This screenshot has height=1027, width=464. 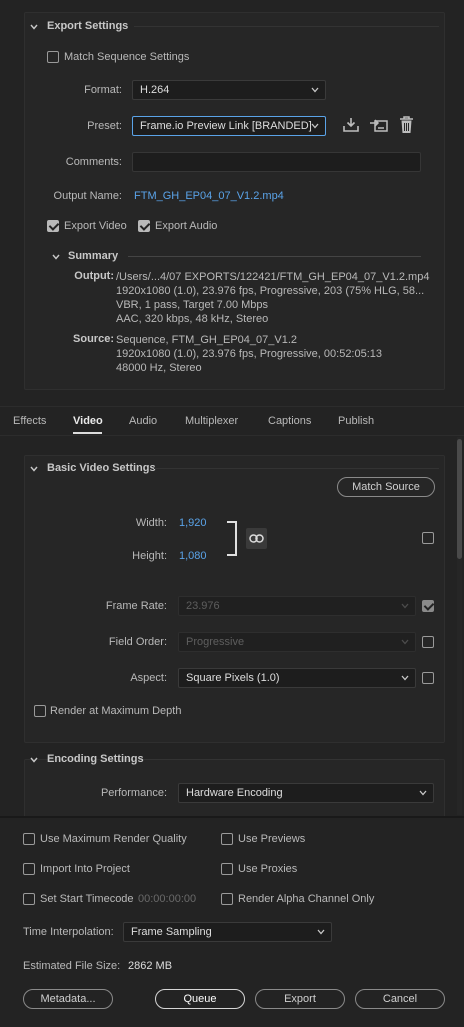 What do you see at coordinates (306, 793) in the screenshot?
I see `performance-select: Hardware Encoding` at bounding box center [306, 793].